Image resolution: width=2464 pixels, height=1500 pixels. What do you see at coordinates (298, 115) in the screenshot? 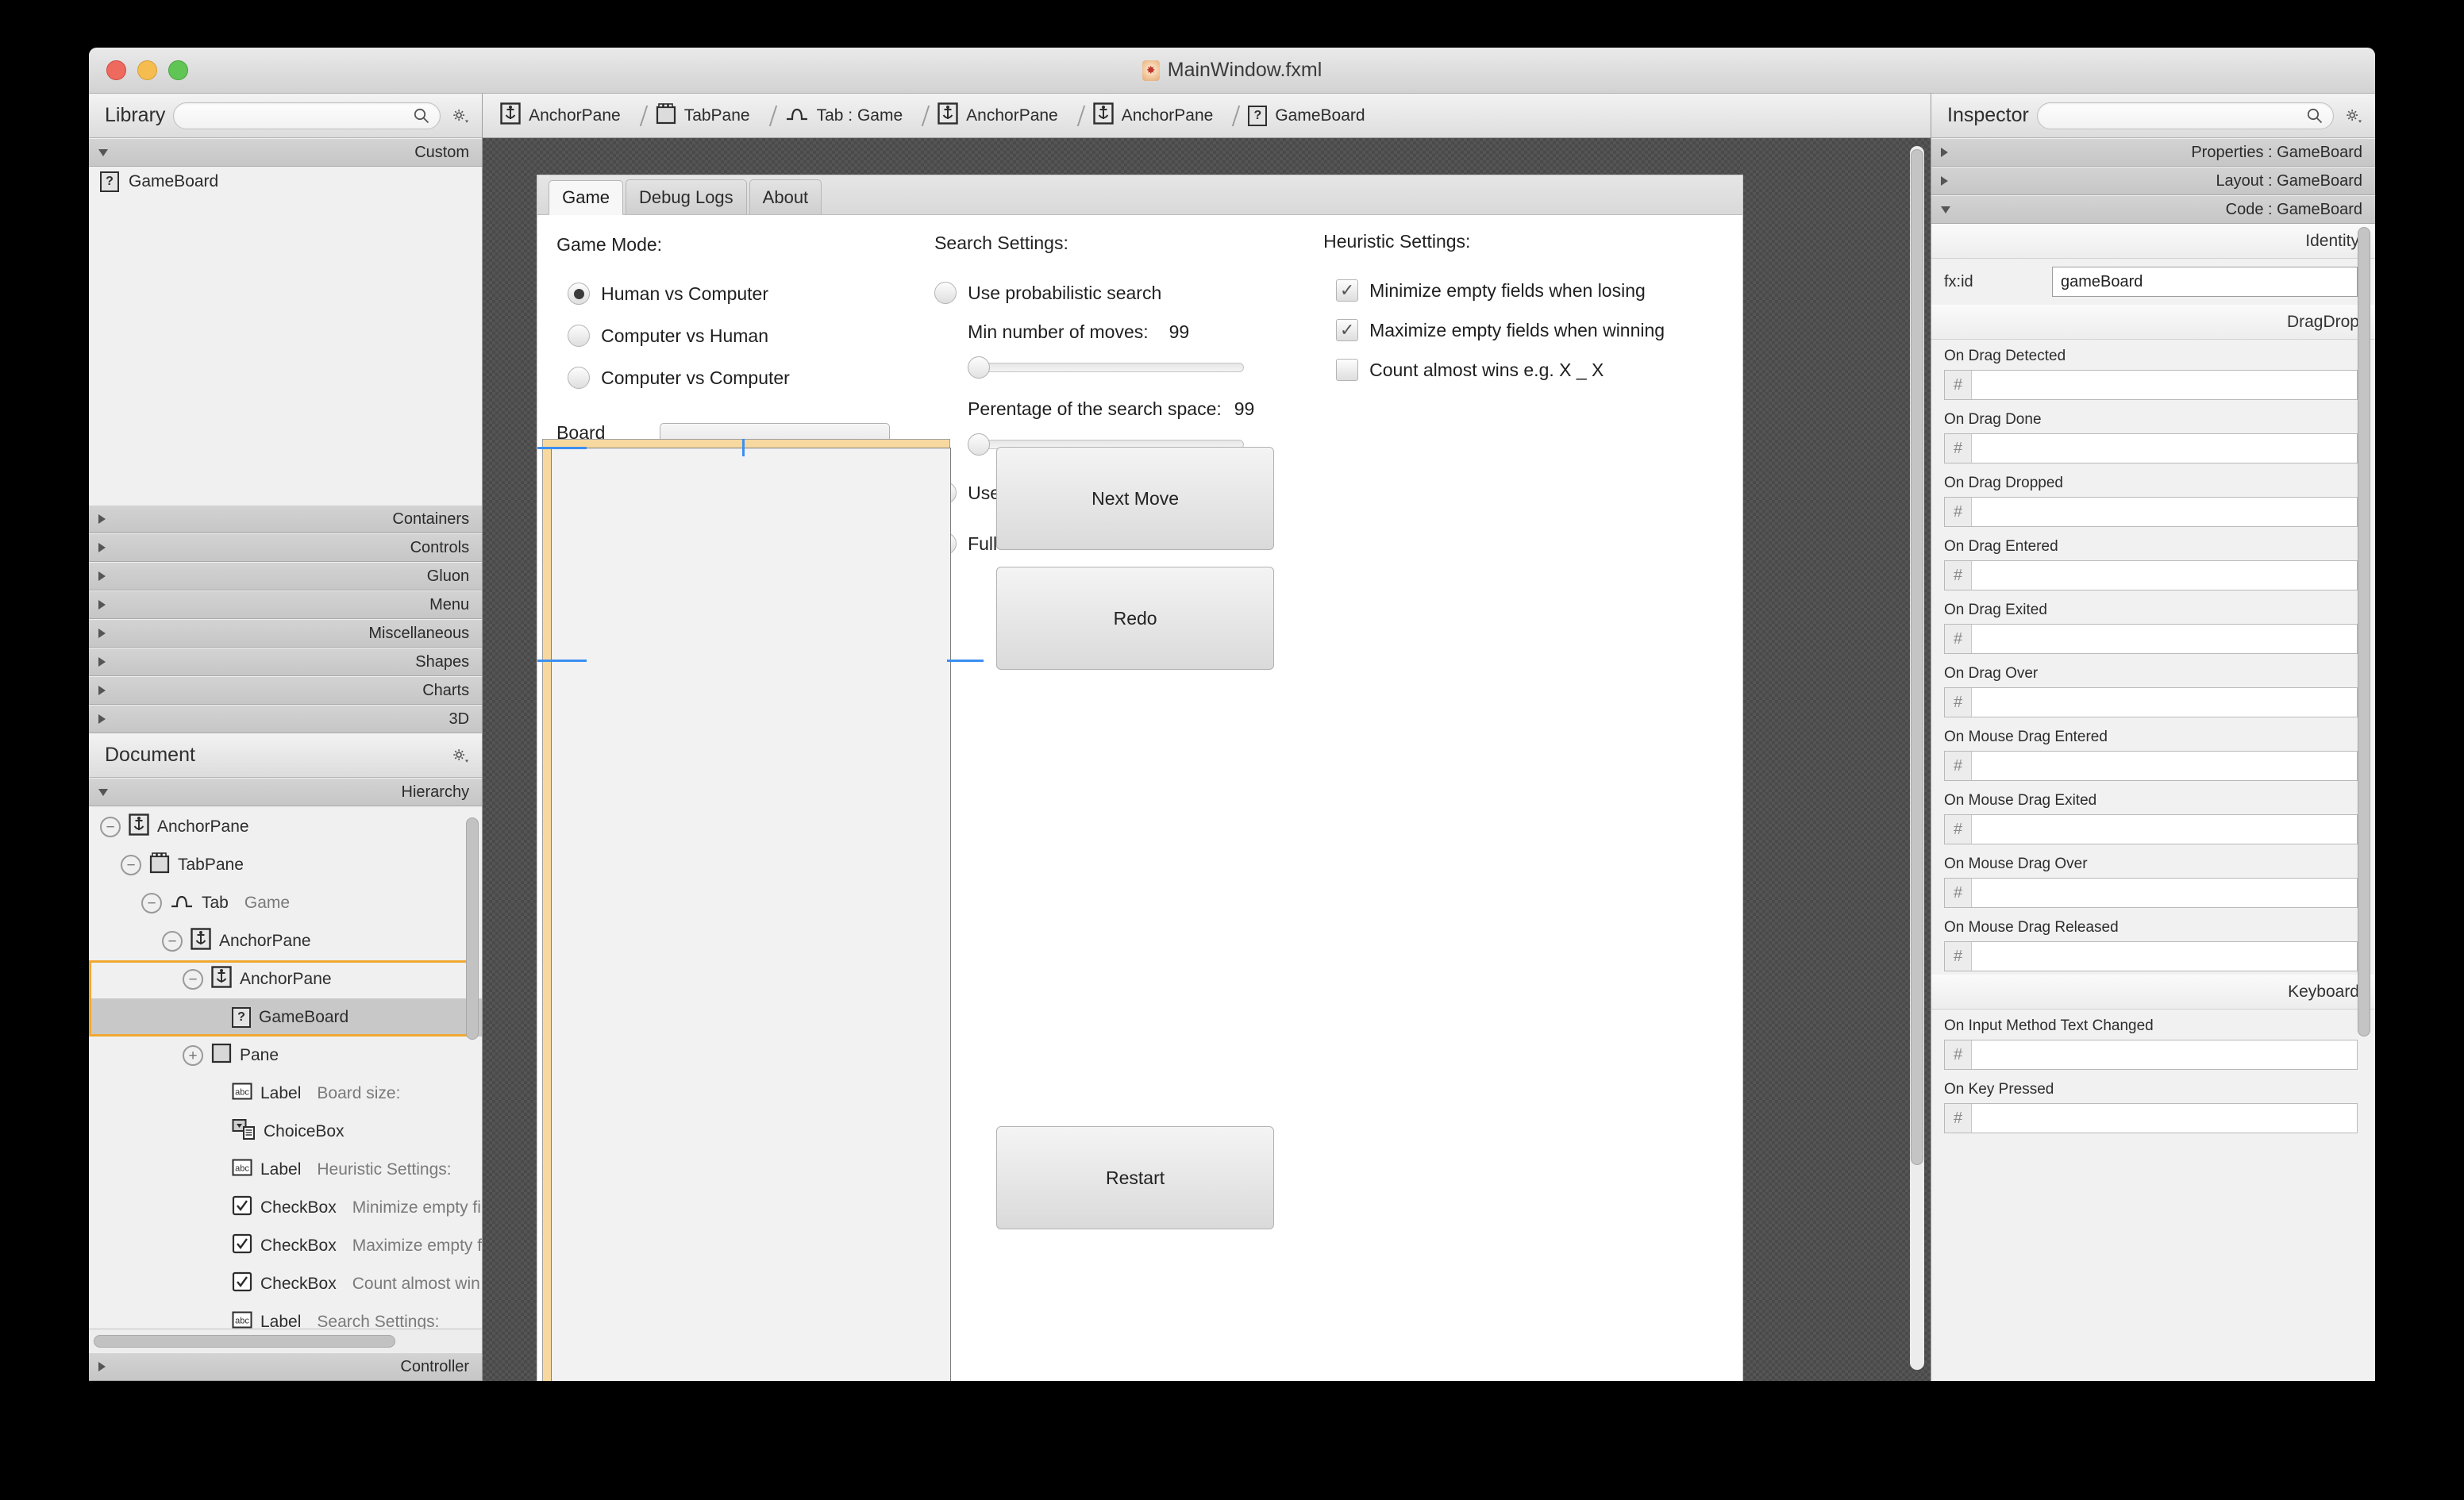
I see `library-search-input` at bounding box center [298, 115].